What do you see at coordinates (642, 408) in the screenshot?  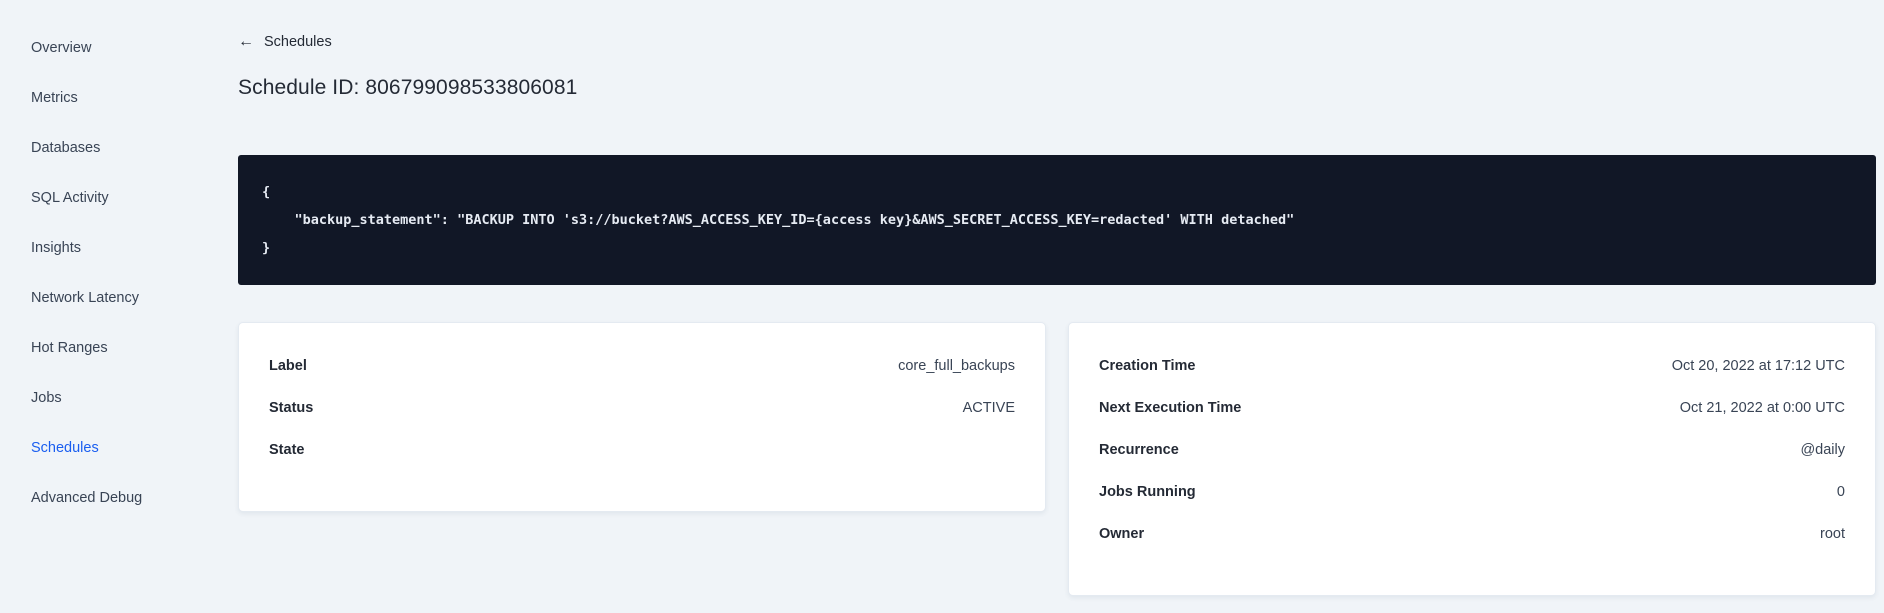 I see `row-status: Status ACTIVE` at bounding box center [642, 408].